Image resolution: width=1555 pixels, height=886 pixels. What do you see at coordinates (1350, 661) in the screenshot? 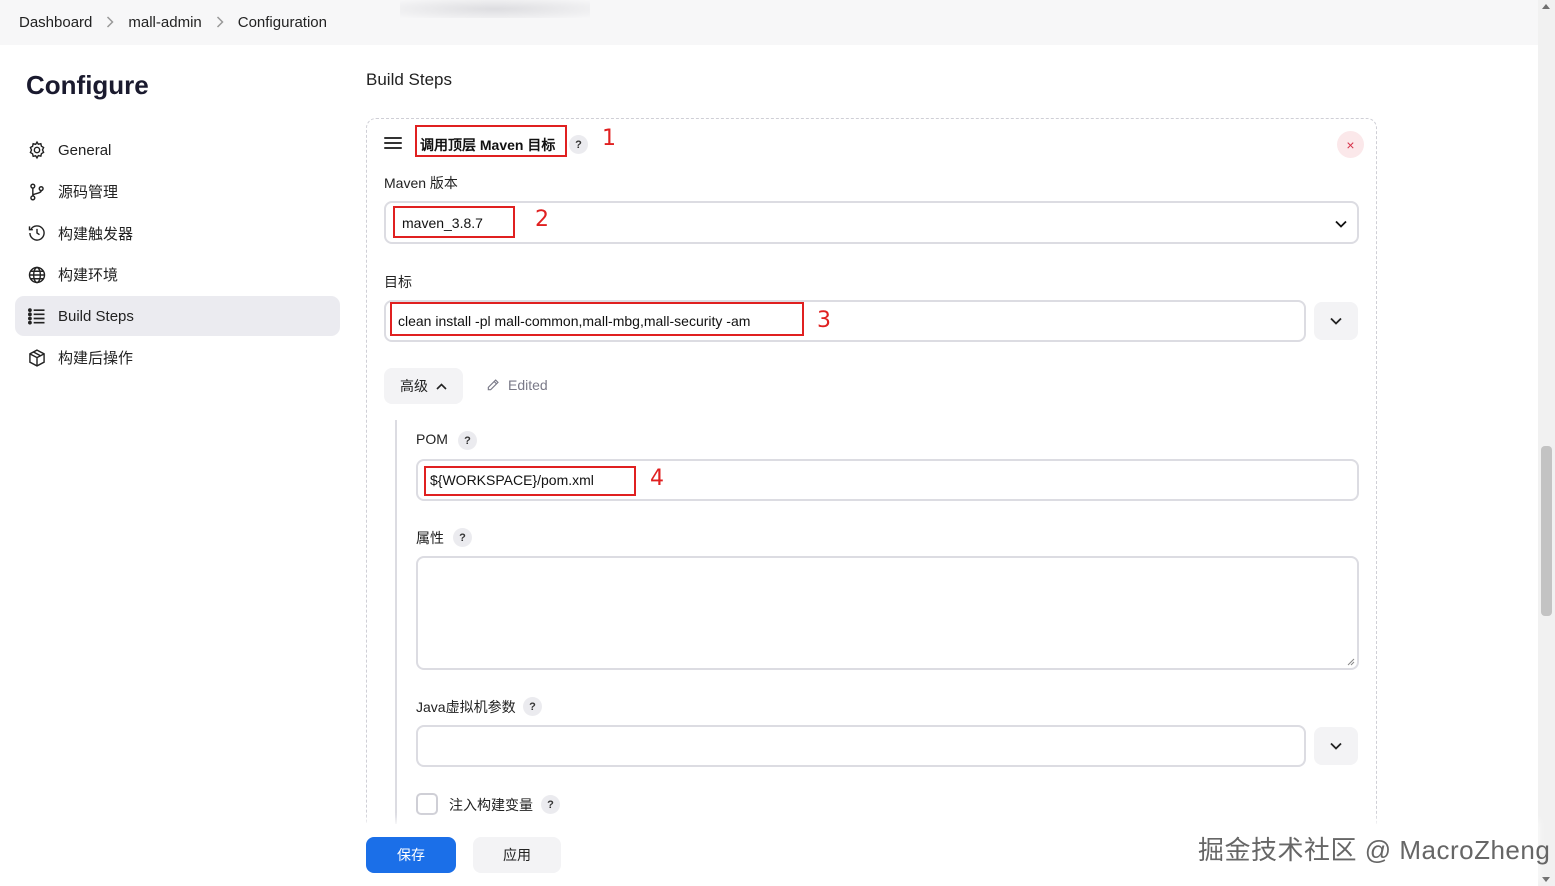
I see `resize-handle-icon` at bounding box center [1350, 661].